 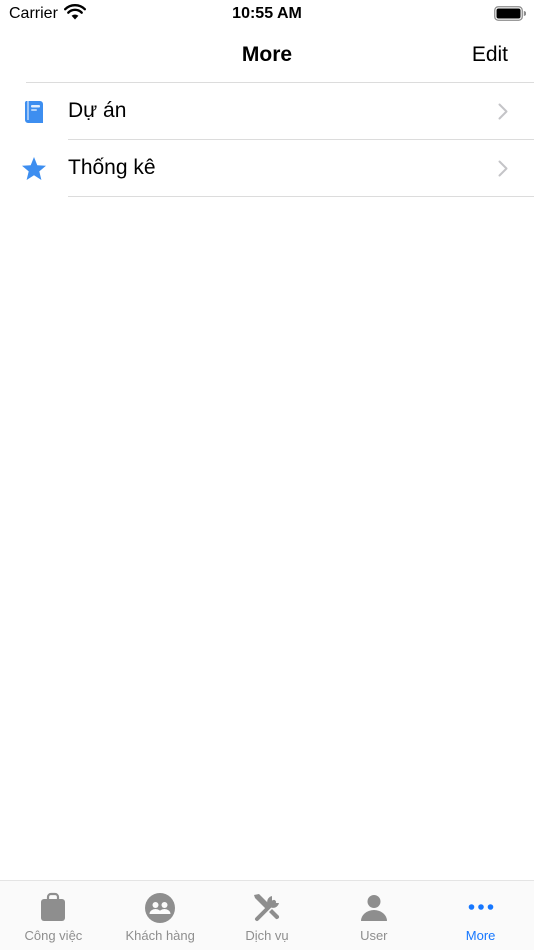 What do you see at coordinates (490, 55) in the screenshot?
I see `edit-button: Edit` at bounding box center [490, 55].